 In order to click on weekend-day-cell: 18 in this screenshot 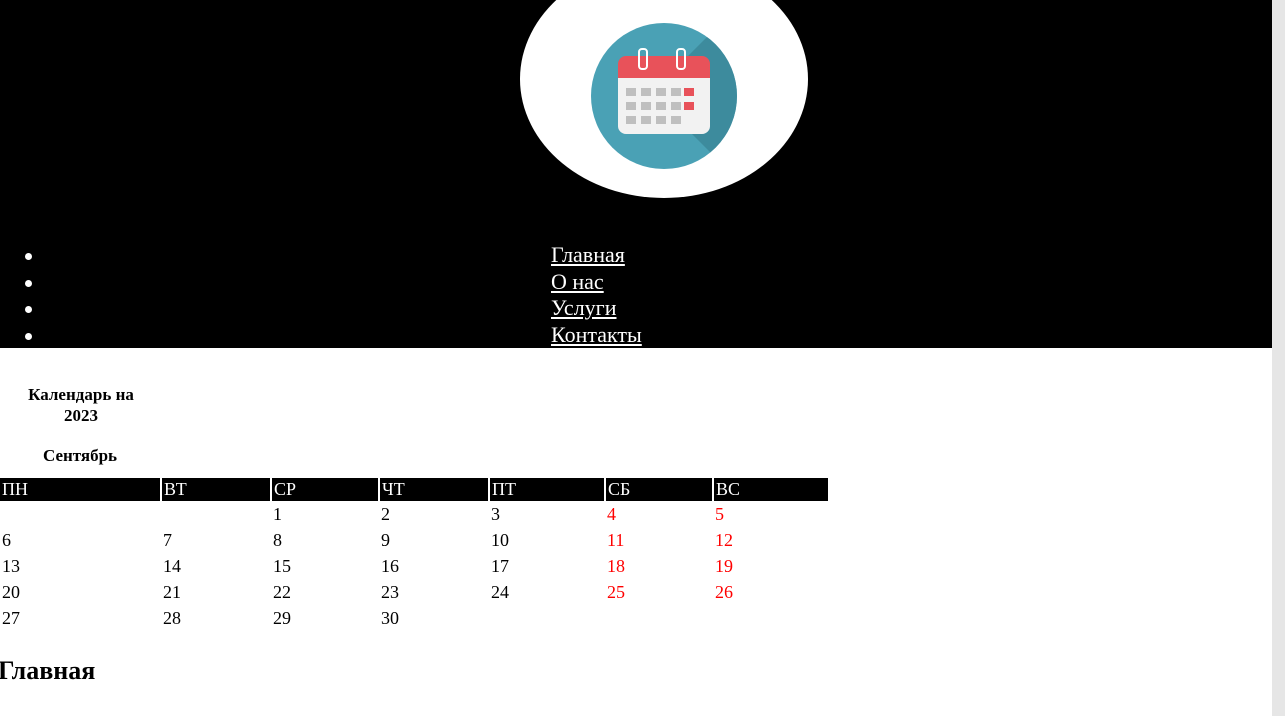, I will do `click(616, 565)`.